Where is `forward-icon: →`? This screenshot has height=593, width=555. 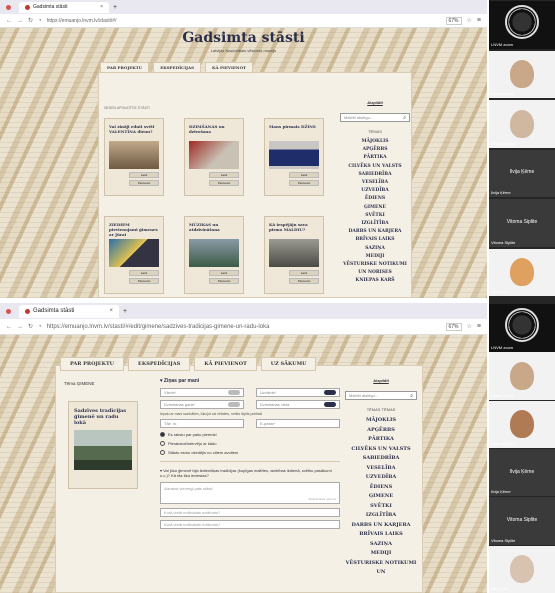 forward-icon: → is located at coordinates (20, 327).